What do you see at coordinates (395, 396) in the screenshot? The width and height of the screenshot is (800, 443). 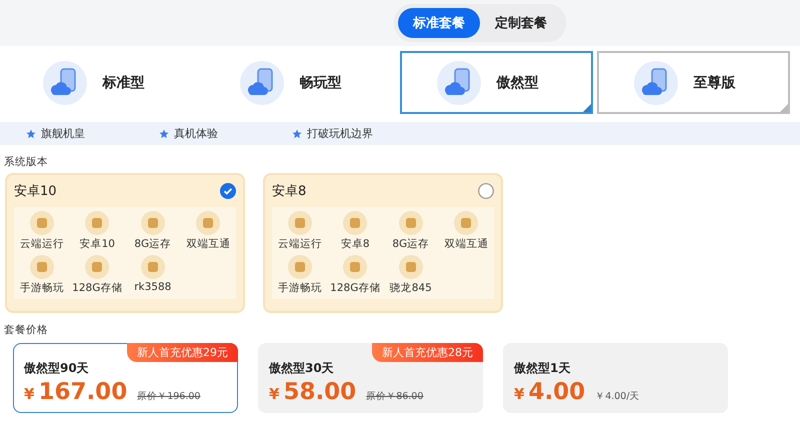 I see `price-note: 原价￥86.00` at bounding box center [395, 396].